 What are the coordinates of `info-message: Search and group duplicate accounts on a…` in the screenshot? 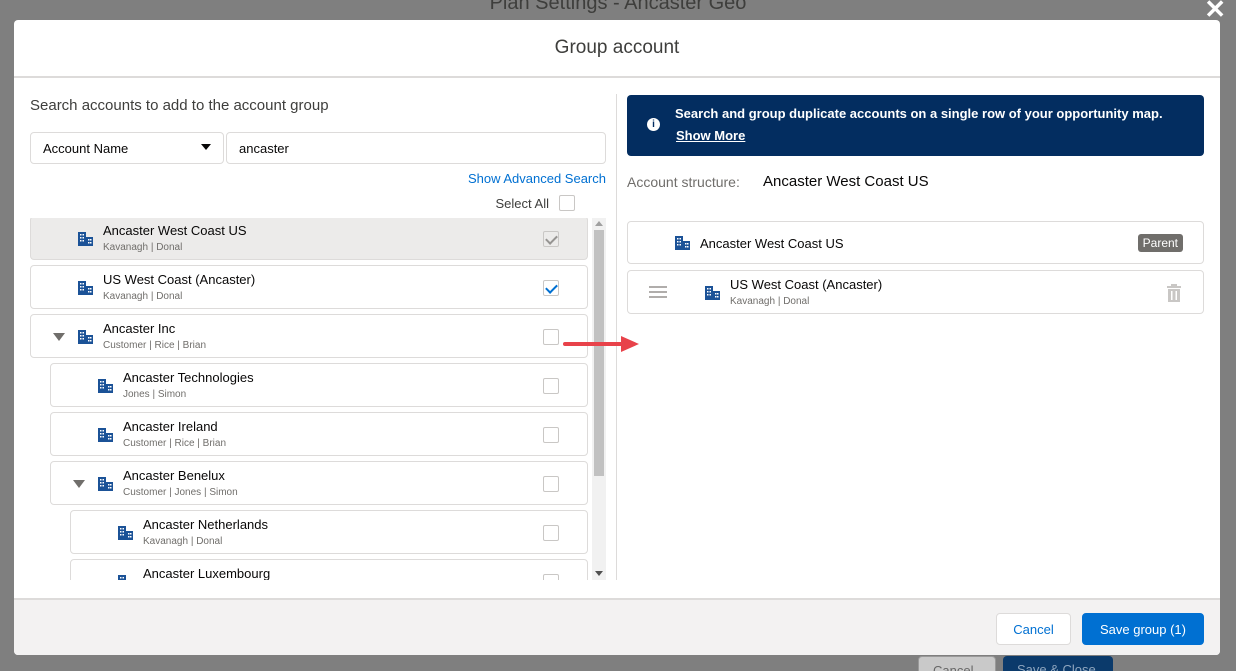 It's located at (919, 113).